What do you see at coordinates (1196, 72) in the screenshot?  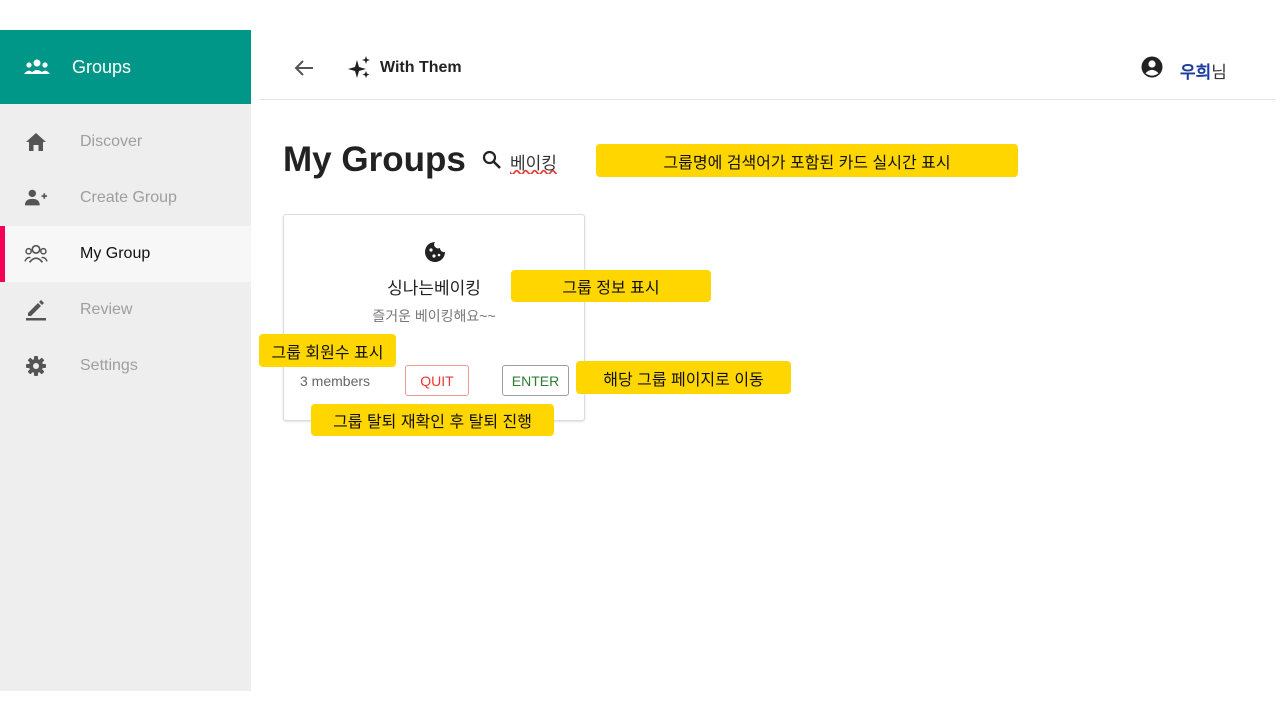 I see `username: 우희` at bounding box center [1196, 72].